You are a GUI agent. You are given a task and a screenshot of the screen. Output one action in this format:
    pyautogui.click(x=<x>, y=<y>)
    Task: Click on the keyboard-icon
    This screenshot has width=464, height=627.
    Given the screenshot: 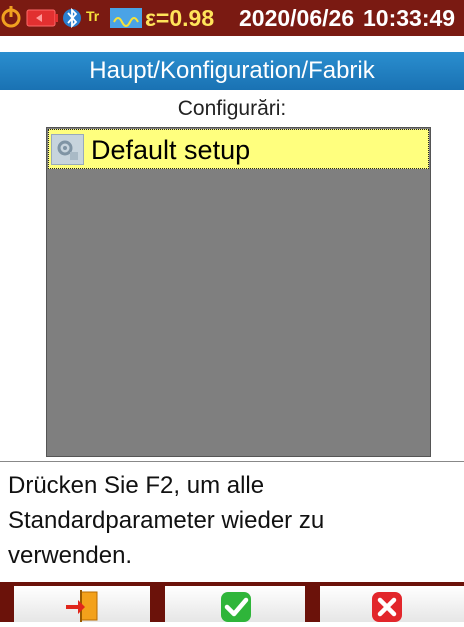 What is the action you would take?
    pyautogui.click(x=126, y=18)
    